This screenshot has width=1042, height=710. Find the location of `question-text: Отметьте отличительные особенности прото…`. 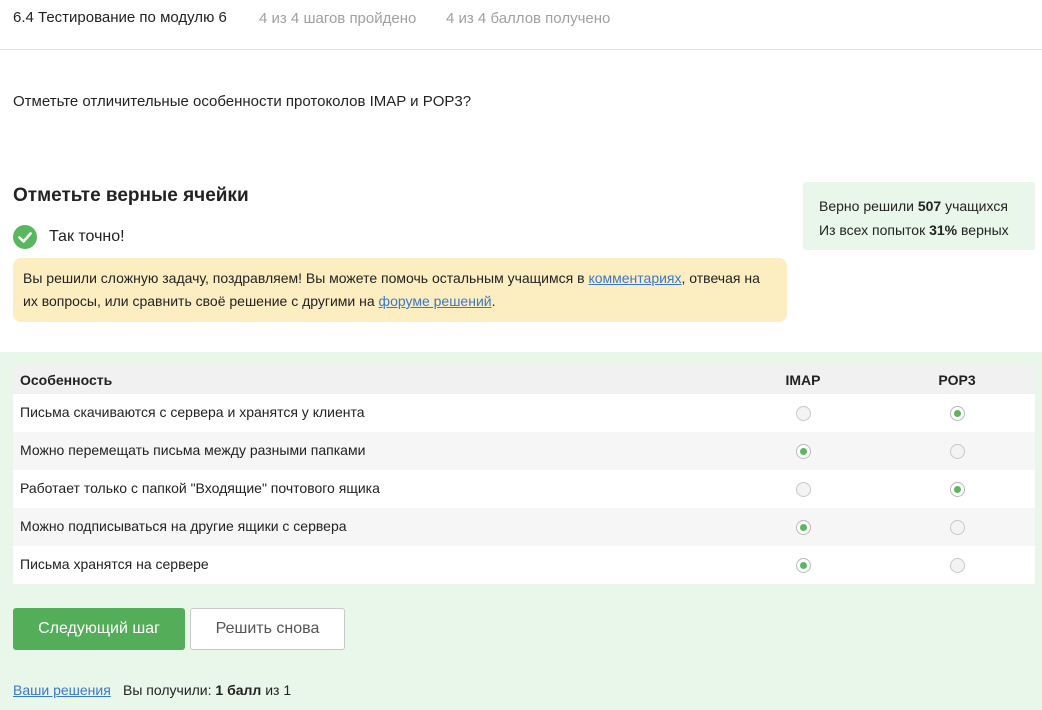

question-text: Отметьте отличительные особенности прото… is located at coordinates (242, 101).